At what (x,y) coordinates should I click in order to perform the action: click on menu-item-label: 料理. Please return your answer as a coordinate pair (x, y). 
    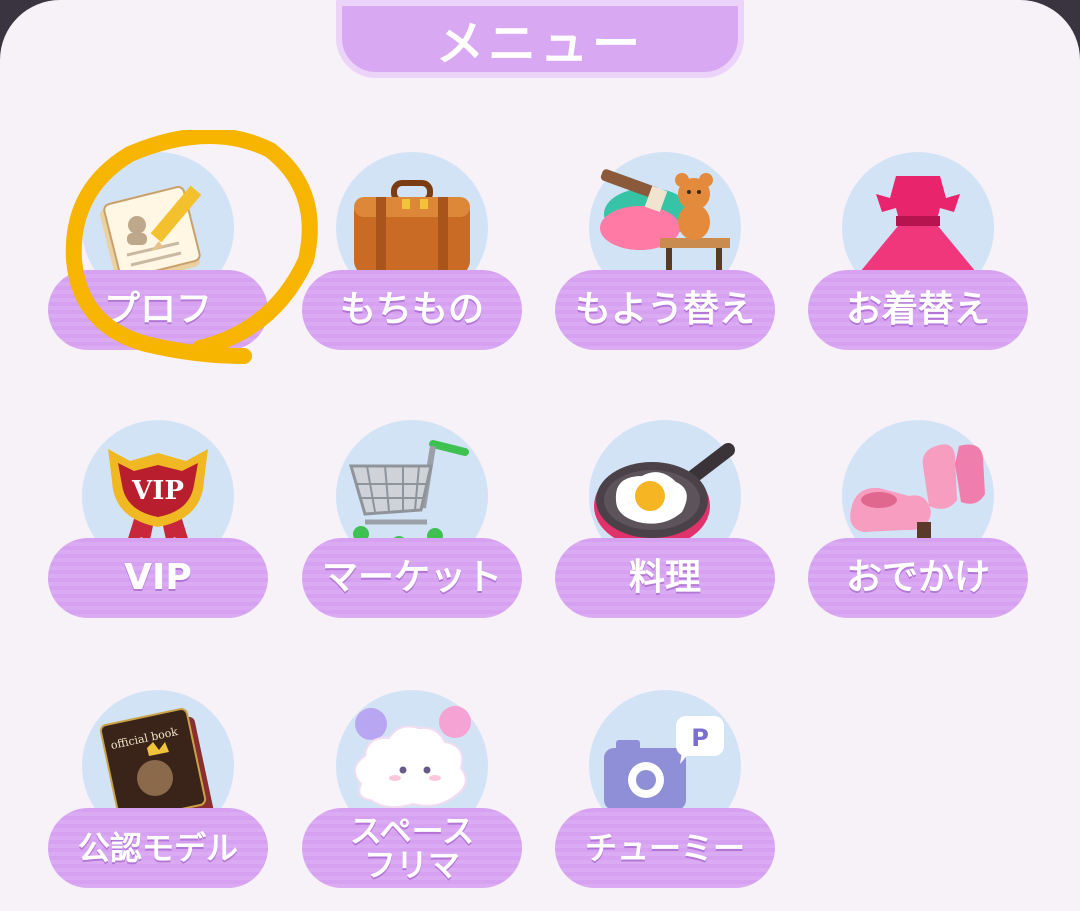
    Looking at the image, I should click on (665, 578).